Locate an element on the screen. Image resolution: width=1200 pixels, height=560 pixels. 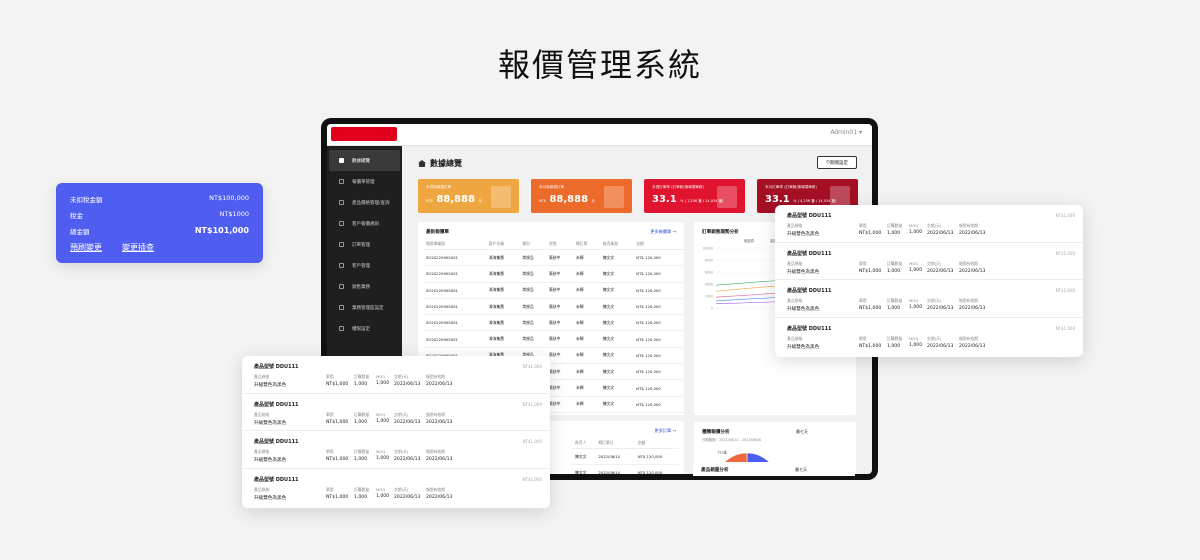
table-cell: 鴻海集團 is located at coordinates (503, 258).